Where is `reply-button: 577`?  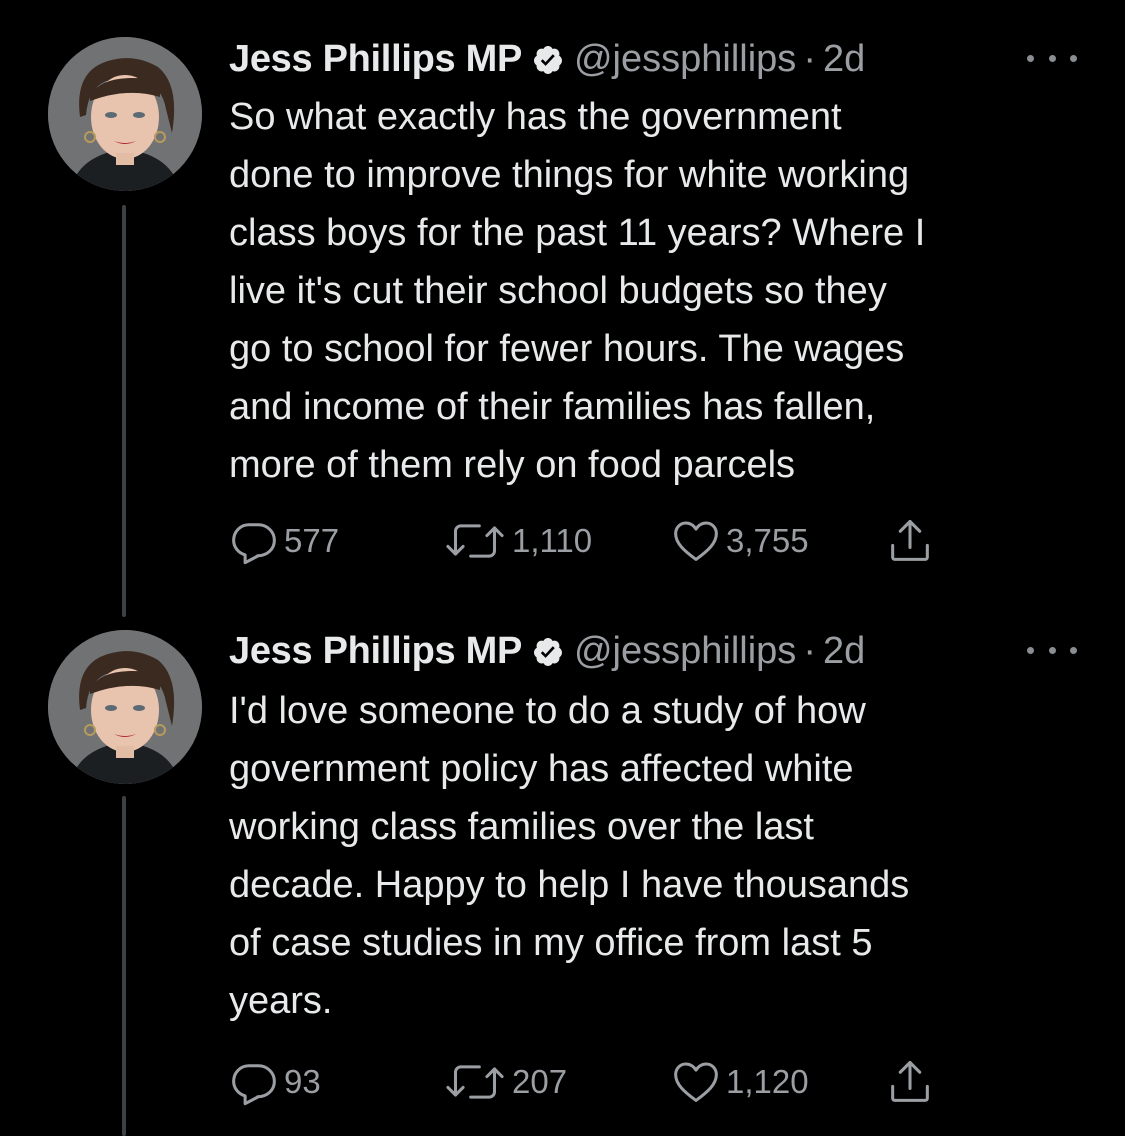 reply-button: 577 is located at coordinates (283, 541).